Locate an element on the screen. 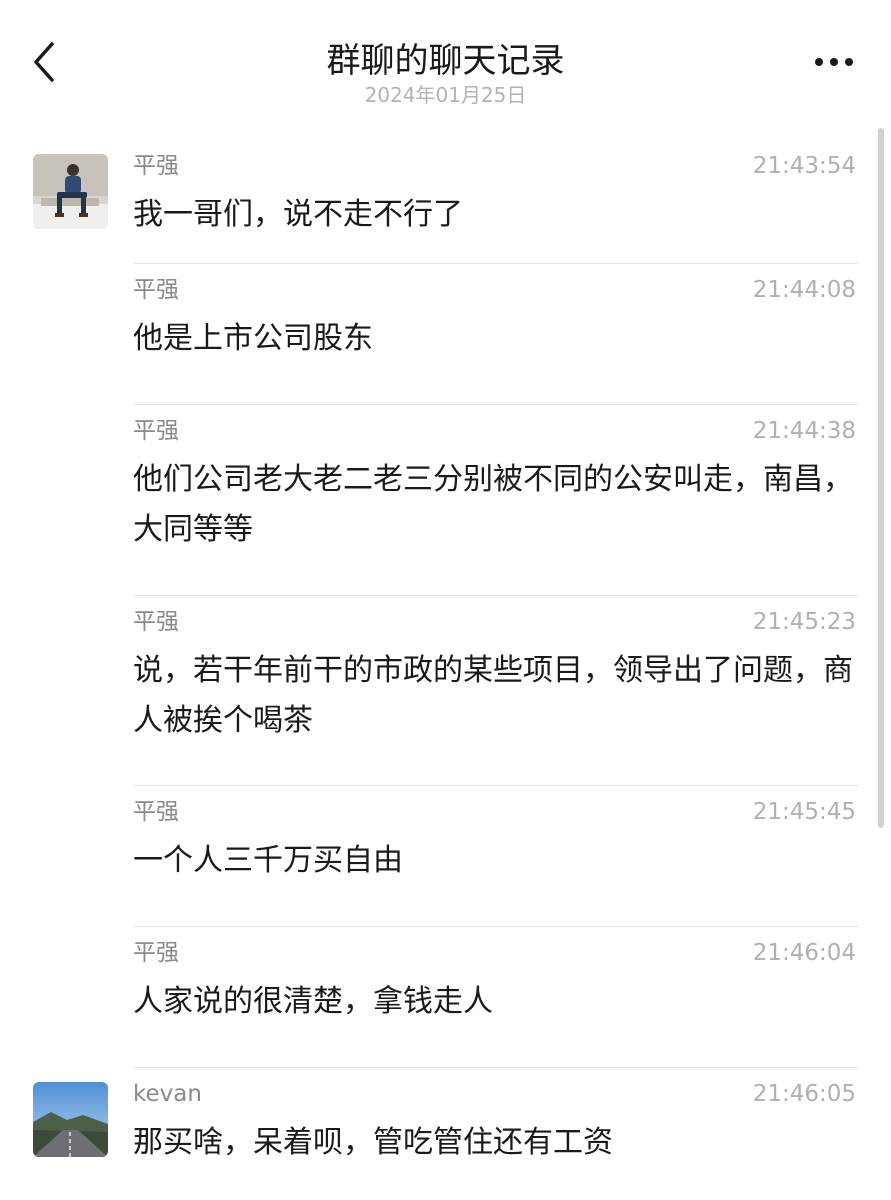 The height and width of the screenshot is (1200, 891). message-text: 一个人三千万买自由 is located at coordinates (268, 860).